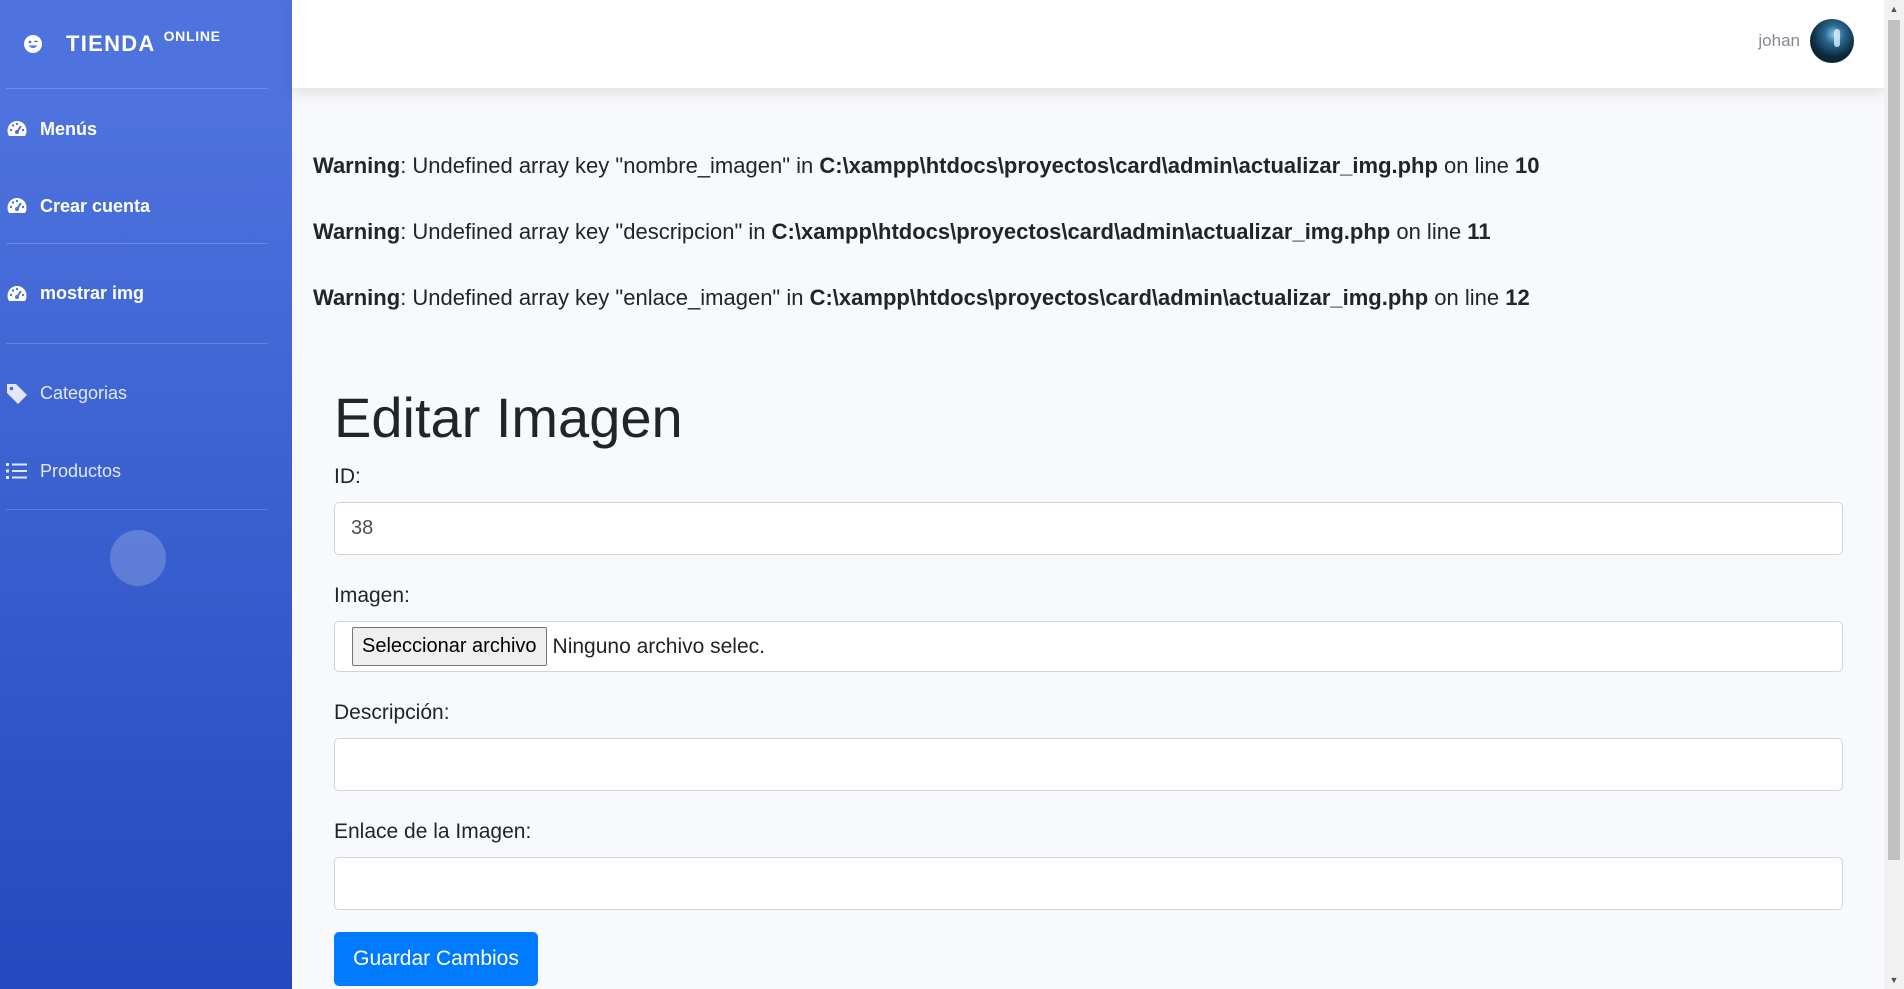 The width and height of the screenshot is (1904, 989). Describe the element at coordinates (508, 417) in the screenshot. I see `page-title: Editar Imagen` at that location.